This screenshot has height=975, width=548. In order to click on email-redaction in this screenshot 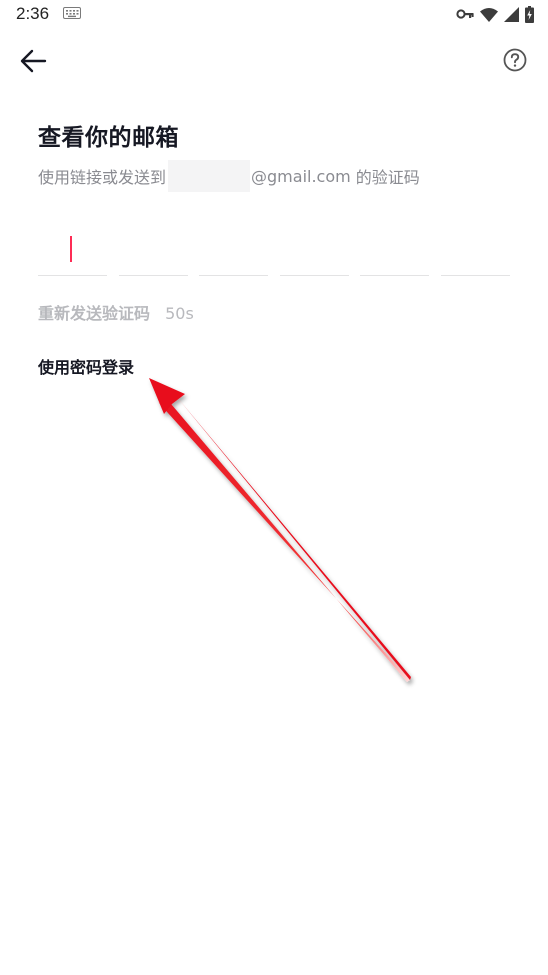, I will do `click(209, 176)`.